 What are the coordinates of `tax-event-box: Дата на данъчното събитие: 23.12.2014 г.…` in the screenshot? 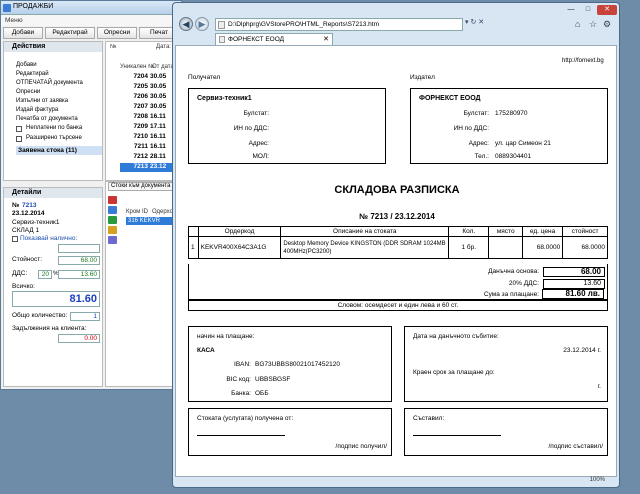 It's located at (506, 364).